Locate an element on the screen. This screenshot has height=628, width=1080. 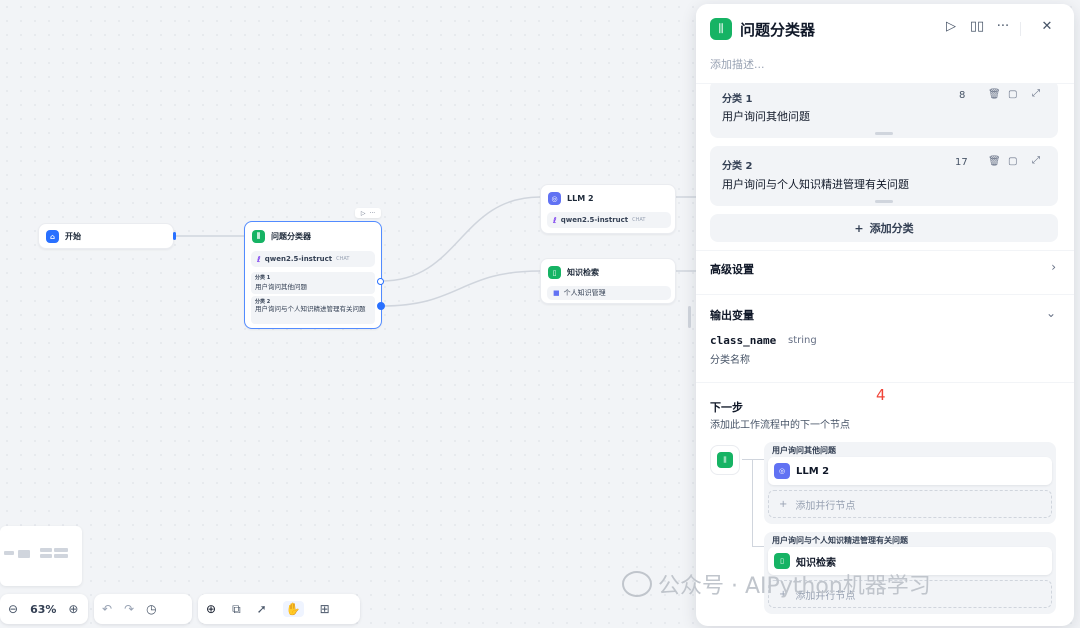
pointer-icon: ➚ is located at coordinates (262, 609).